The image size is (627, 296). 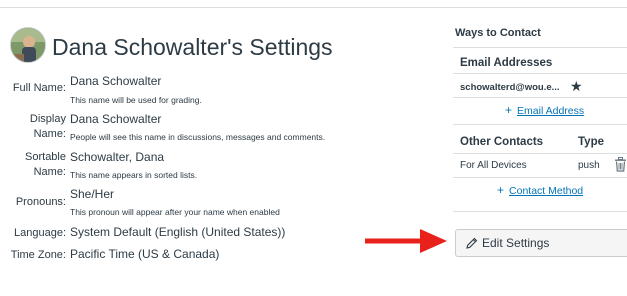 I want to click on red-arrow-icon, so click(x=406, y=241).